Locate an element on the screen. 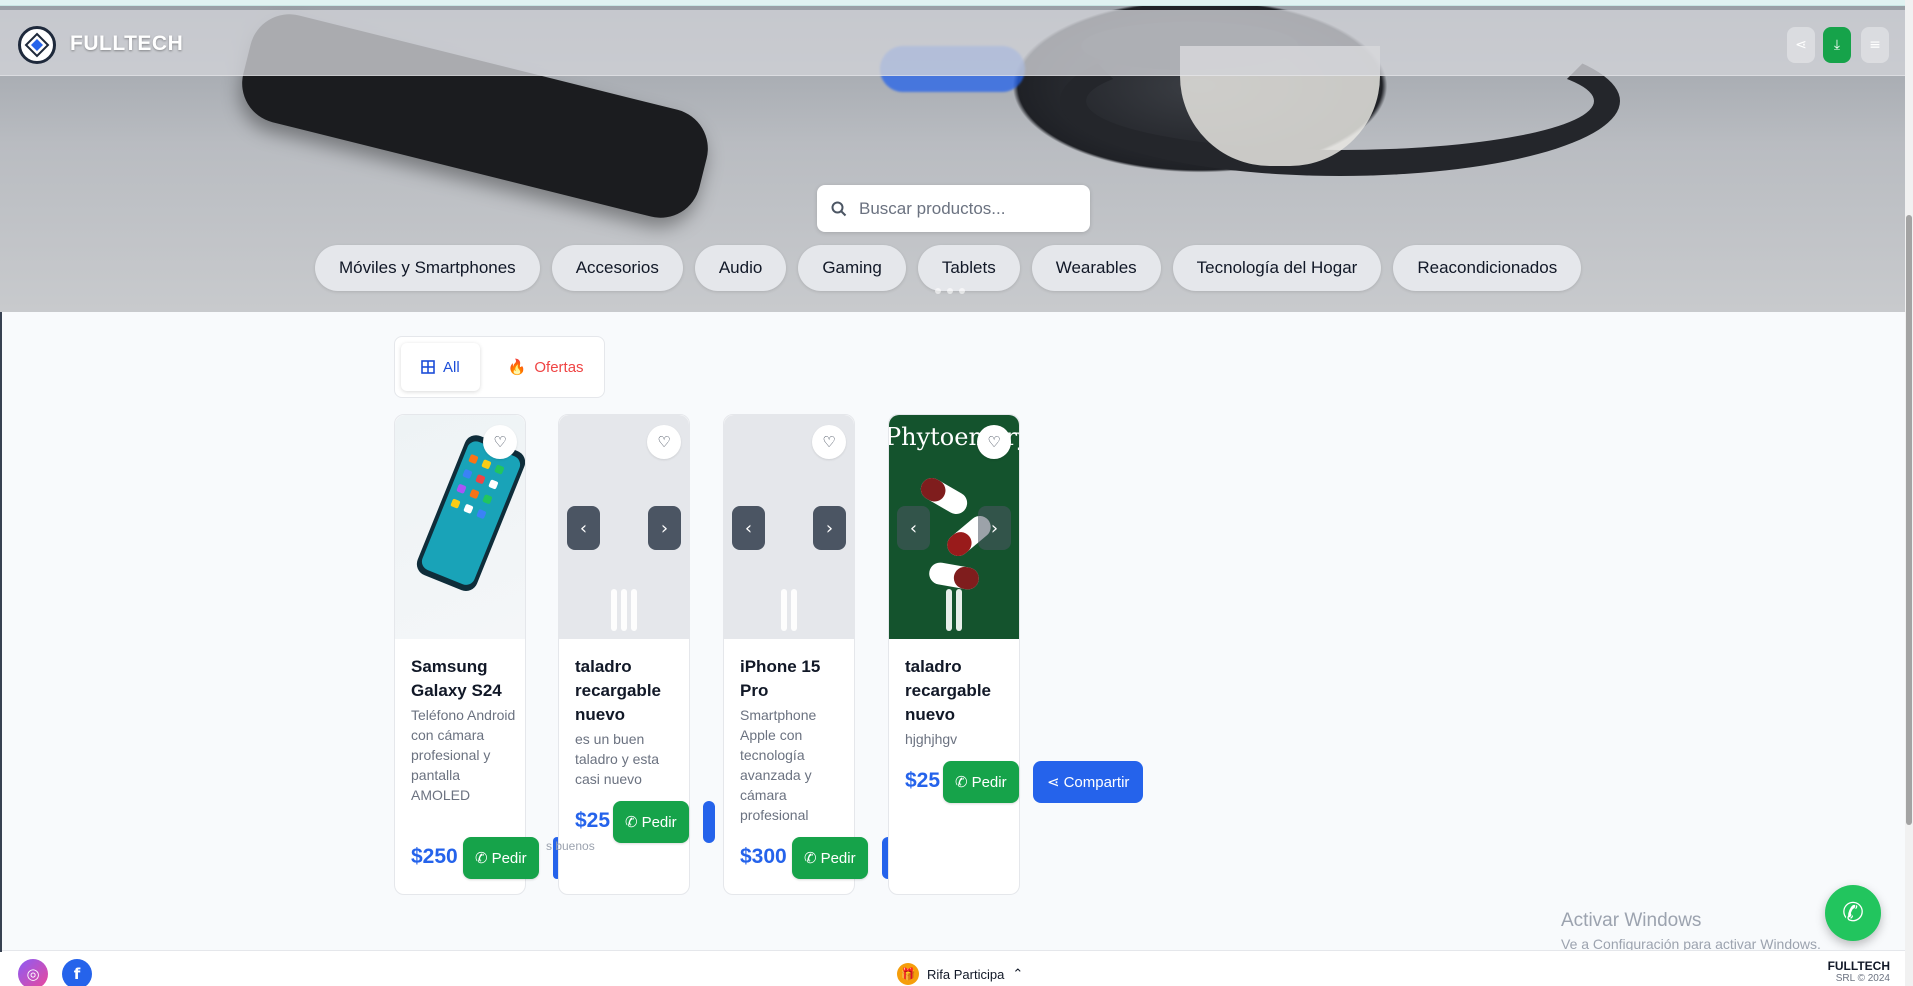 The height and width of the screenshot is (986, 1913). tab-all-label: All is located at coordinates (451, 367).